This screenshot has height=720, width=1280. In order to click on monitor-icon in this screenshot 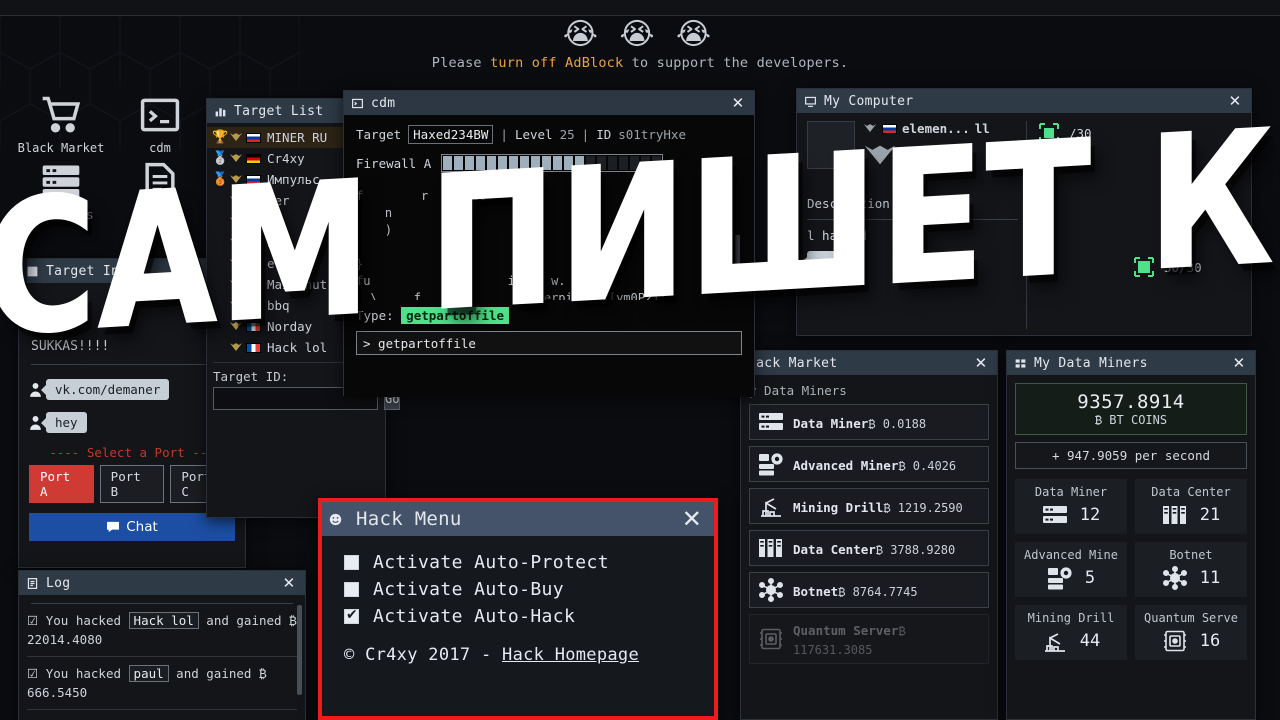, I will do `click(811, 101)`.